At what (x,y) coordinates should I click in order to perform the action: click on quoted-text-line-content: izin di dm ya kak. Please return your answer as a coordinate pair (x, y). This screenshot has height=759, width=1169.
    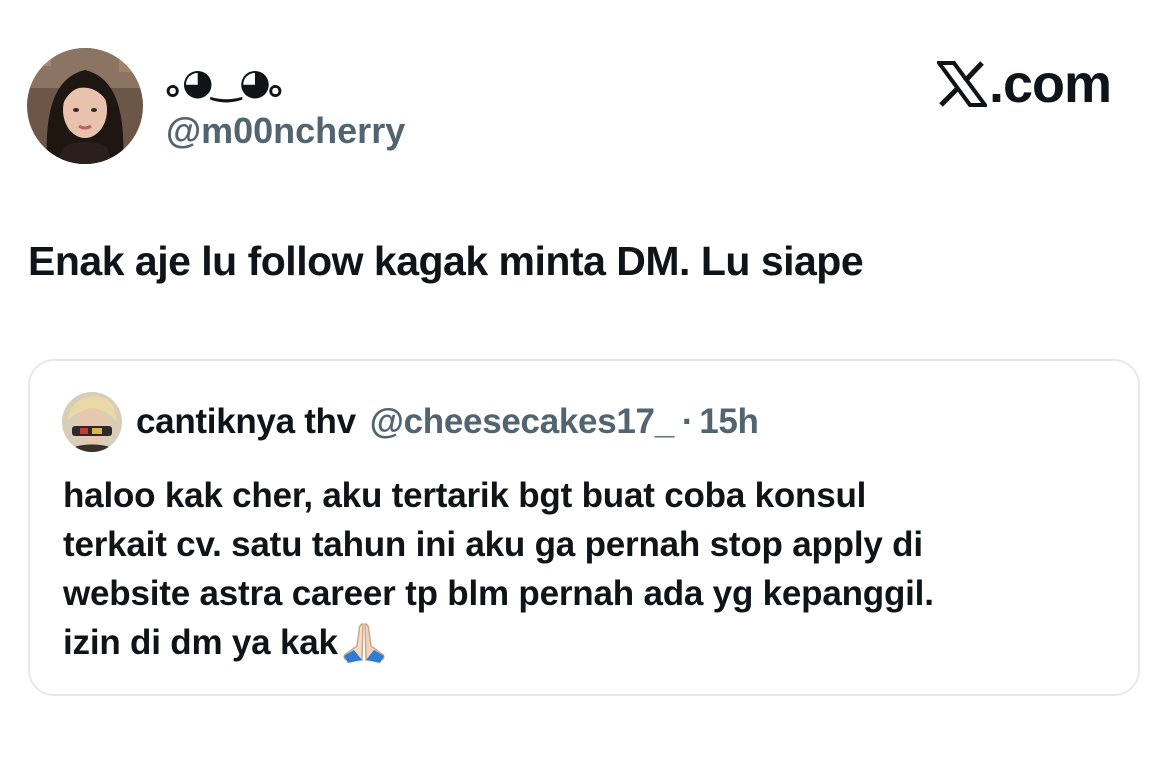
    Looking at the image, I should click on (200, 642).